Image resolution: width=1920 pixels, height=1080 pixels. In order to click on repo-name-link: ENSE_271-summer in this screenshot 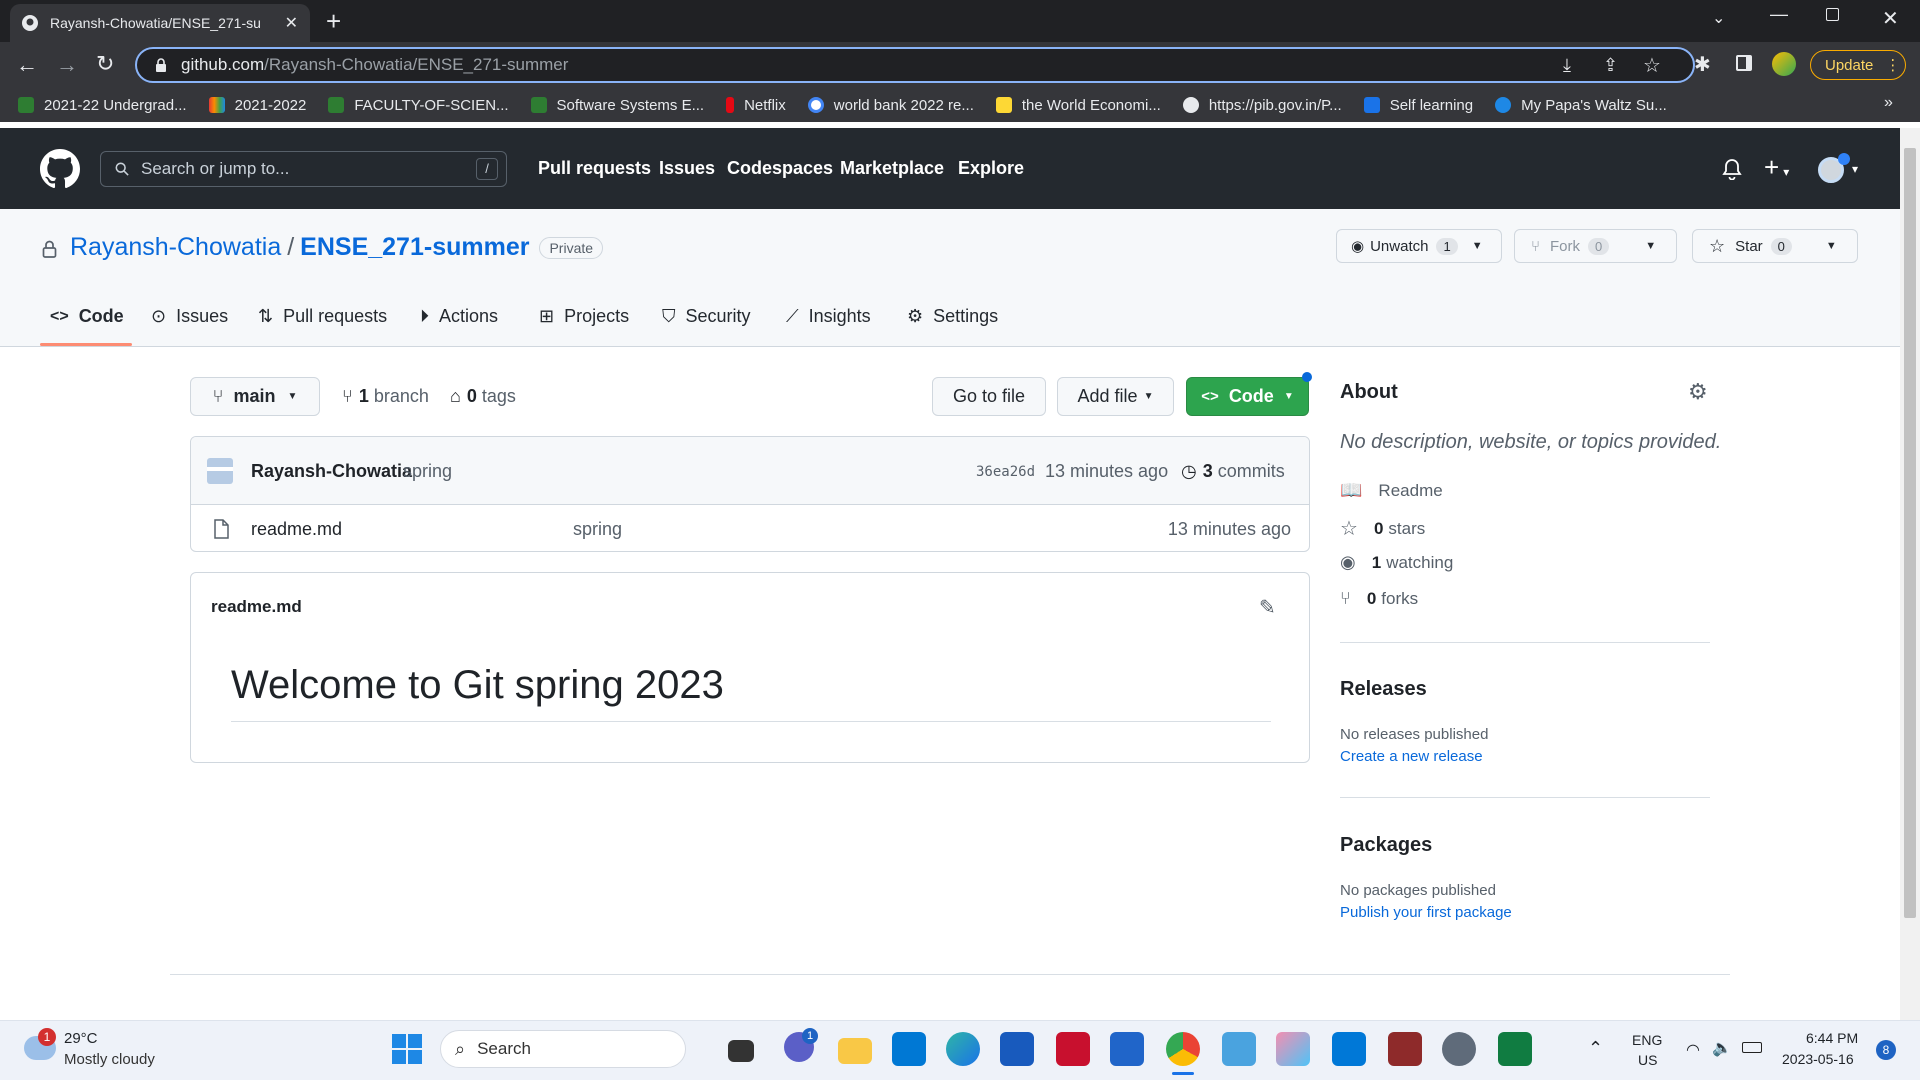, I will do `click(414, 247)`.